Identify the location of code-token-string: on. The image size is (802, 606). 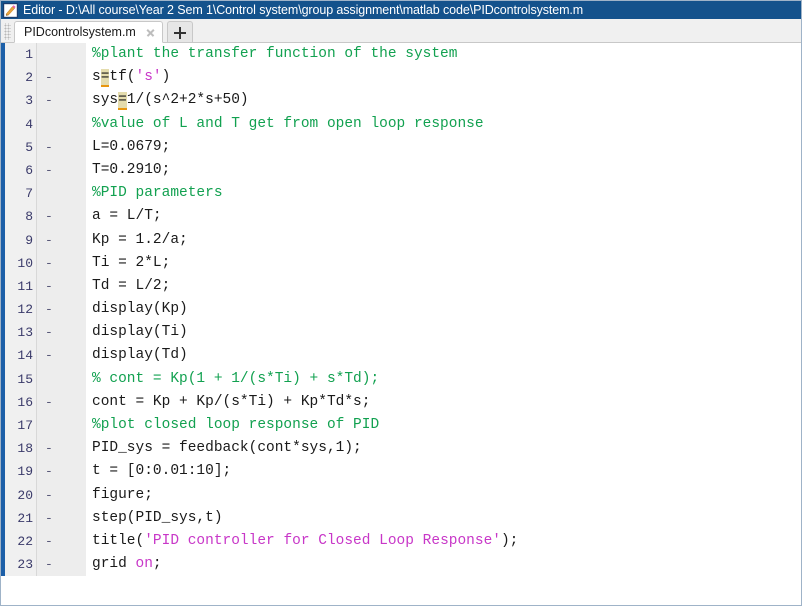
(144, 564).